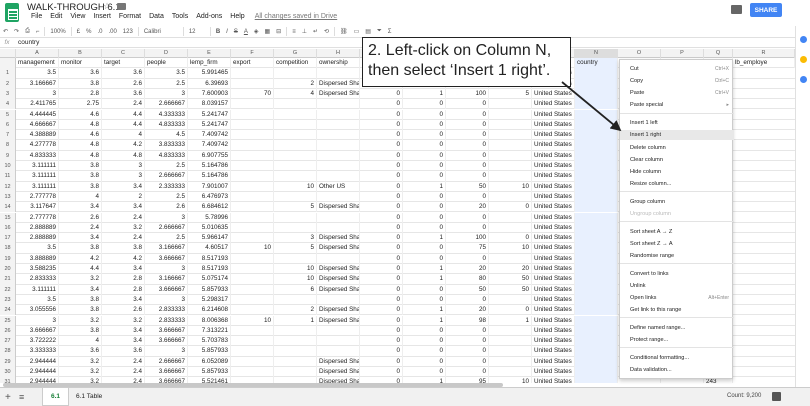  What do you see at coordinates (237, 16) in the screenshot?
I see `menu-help: Help` at bounding box center [237, 16].